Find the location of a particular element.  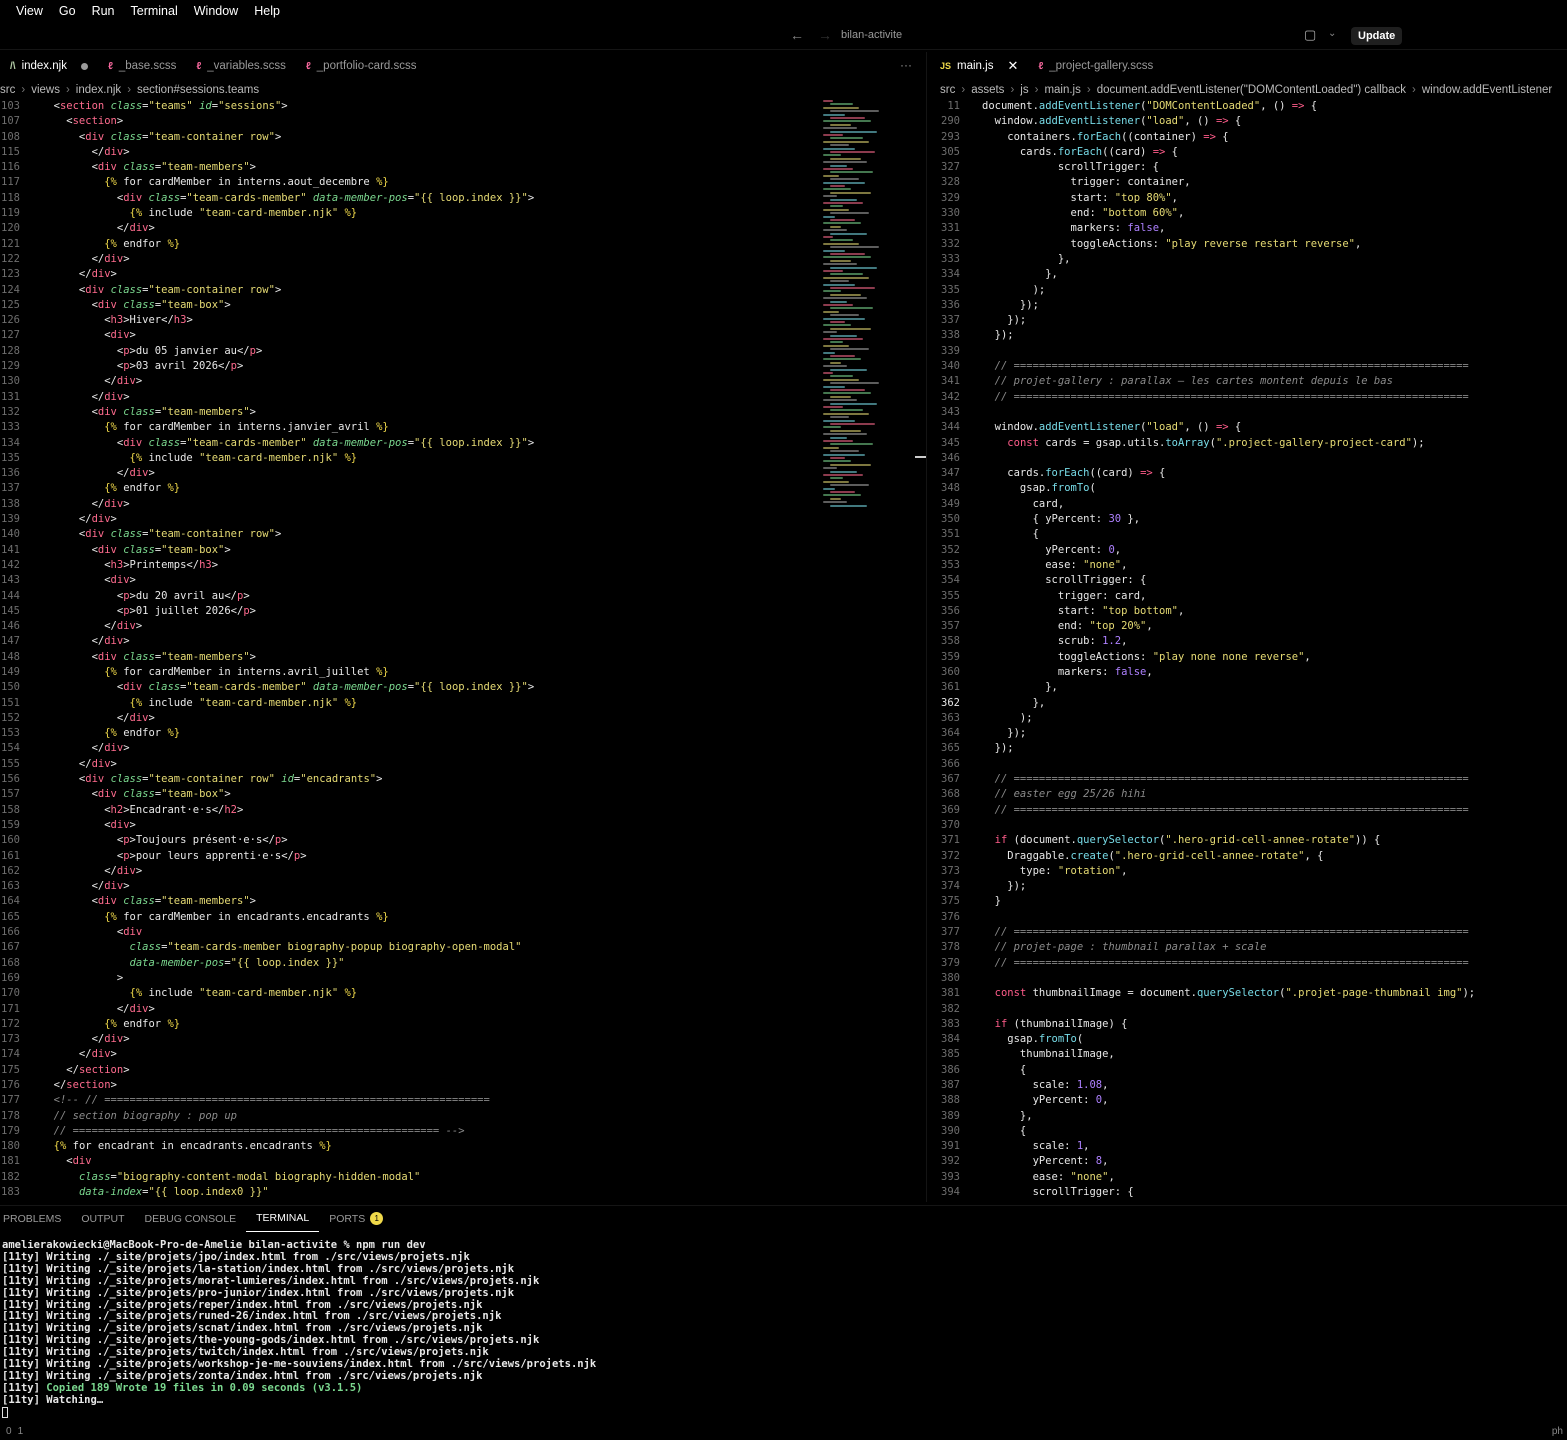

line-number: 125 is located at coordinates (10, 304).